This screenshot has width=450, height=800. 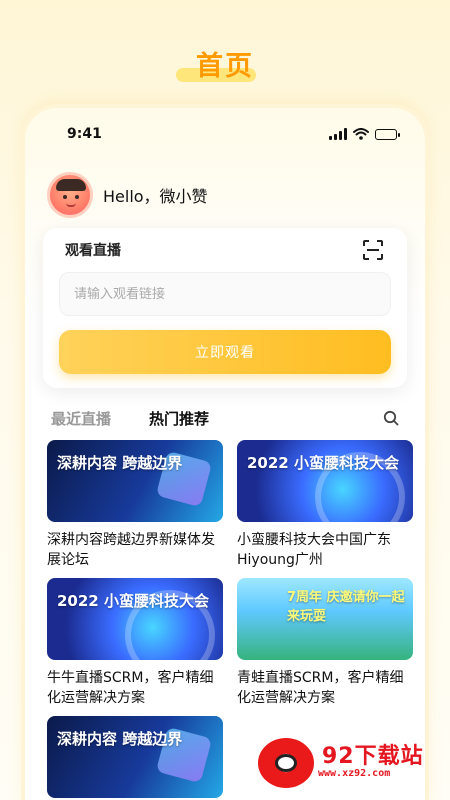 I want to click on live-card: 2022 小蛮腰科技大会 牛牛直播SCRM，客户精细化运营解决方案, so click(x=135, y=643).